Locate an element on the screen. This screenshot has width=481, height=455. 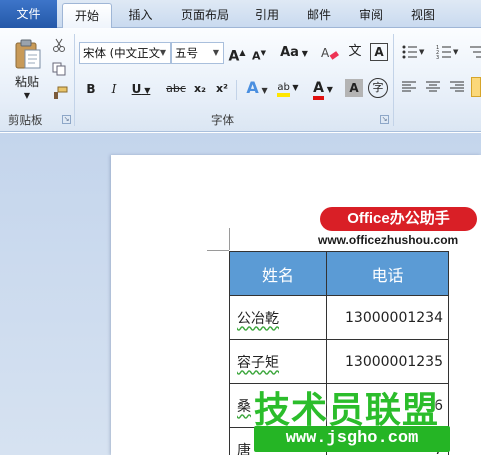
character-shading-button: A is located at coordinates (354, 88).